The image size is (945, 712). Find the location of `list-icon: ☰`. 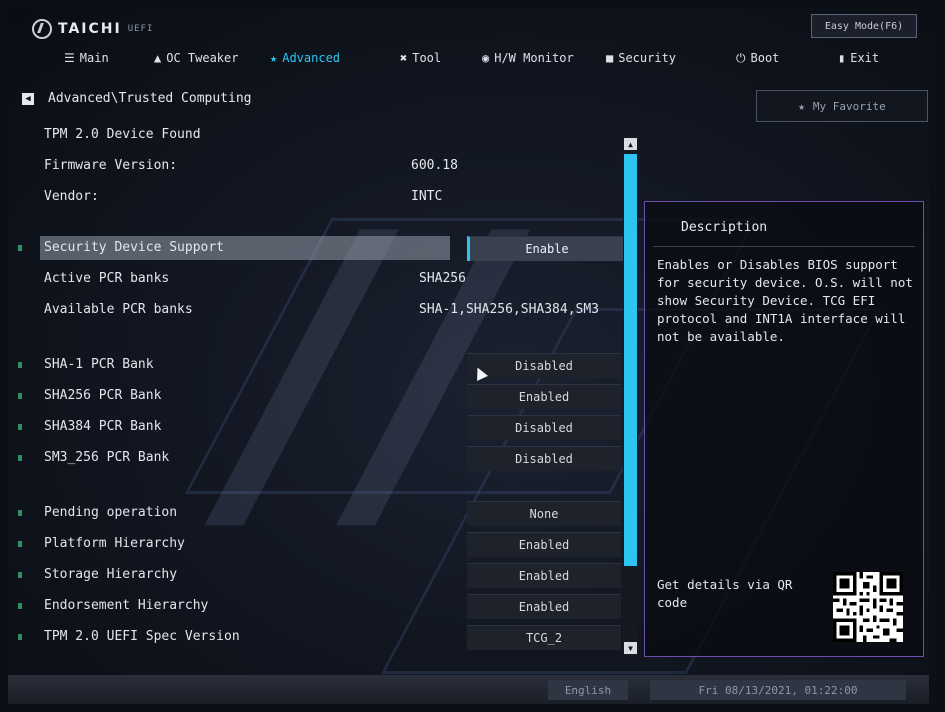

list-icon: ☰ is located at coordinates (69, 58).